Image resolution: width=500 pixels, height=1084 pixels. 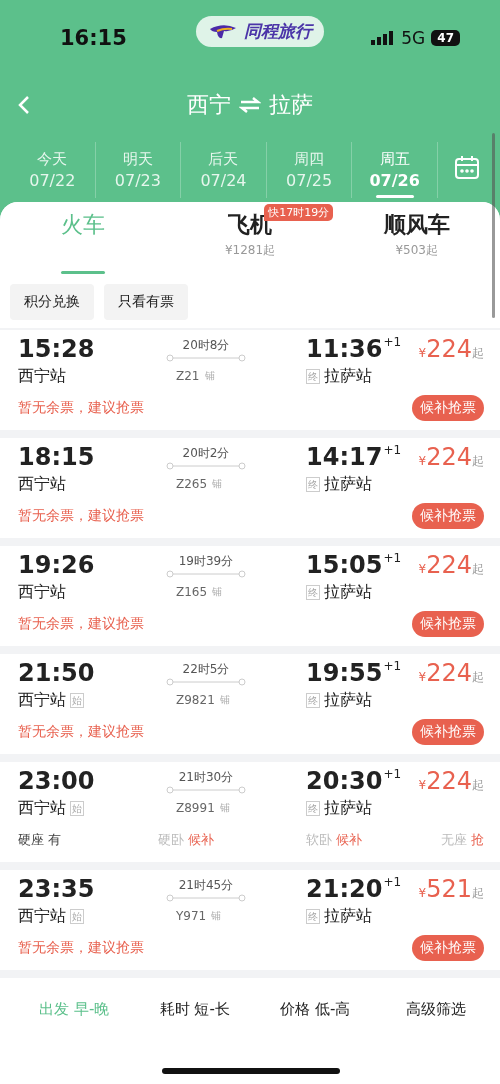 I want to click on duration: 22时5分, so click(x=206, y=669).